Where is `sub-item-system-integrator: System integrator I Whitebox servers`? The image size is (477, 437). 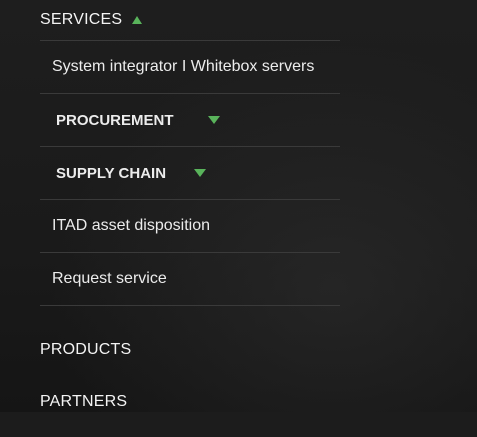 sub-item-system-integrator: System integrator I Whitebox servers is located at coordinates (190, 67).